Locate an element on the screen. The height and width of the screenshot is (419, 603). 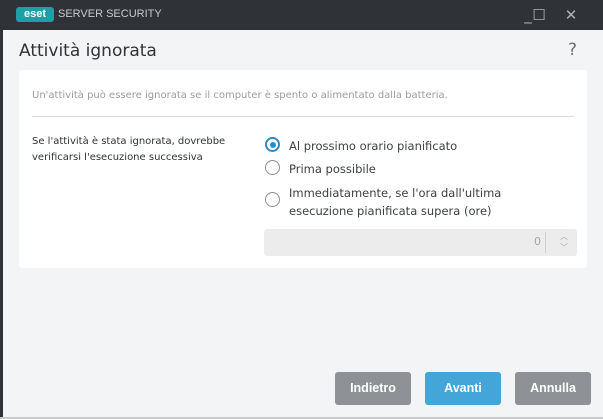
radio-label: Al prossimo orario pianificato is located at coordinates (373, 146).